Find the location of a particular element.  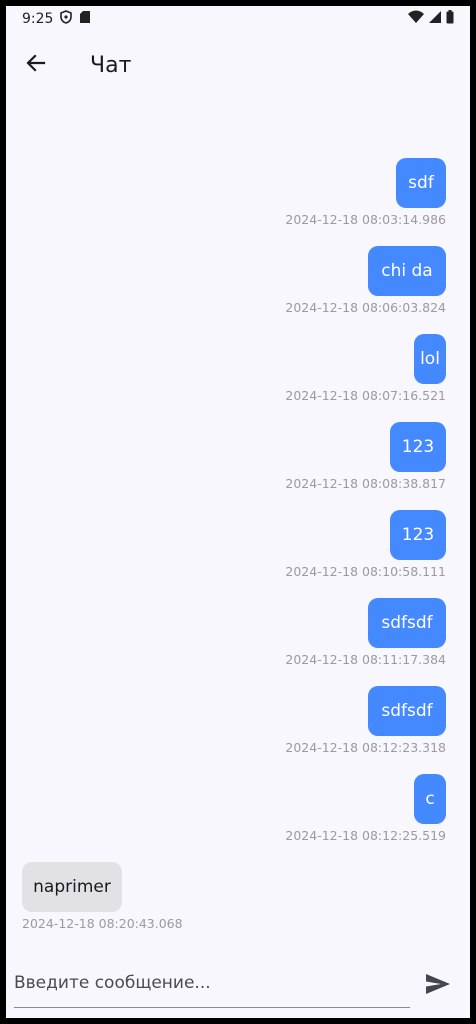

wifi-icon is located at coordinates (416, 19).